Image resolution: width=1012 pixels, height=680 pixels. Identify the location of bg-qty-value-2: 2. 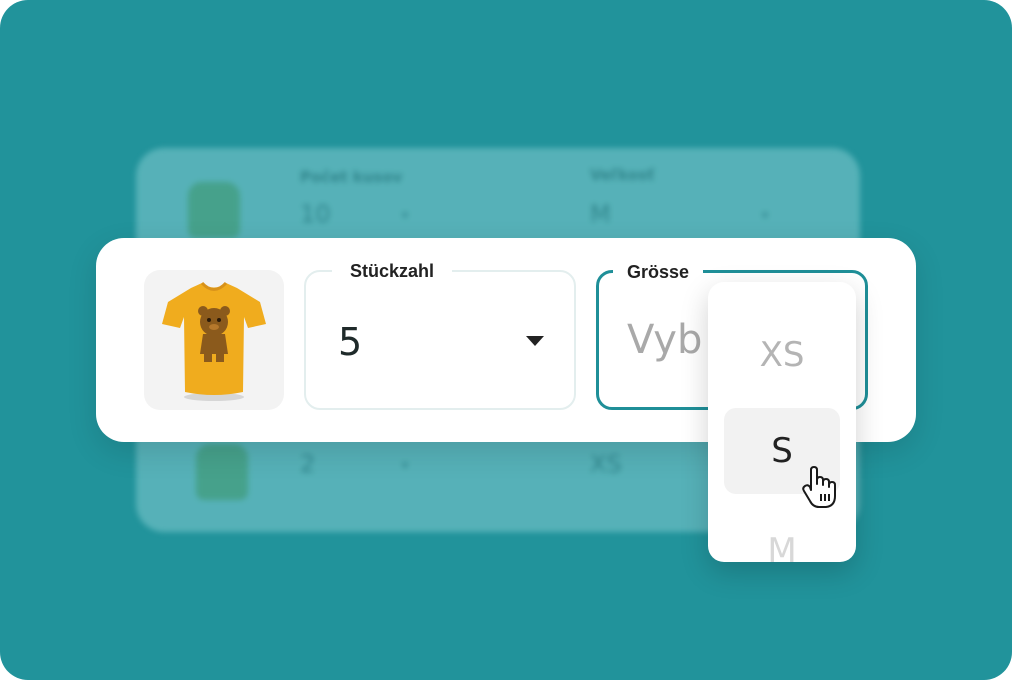
(308, 464).